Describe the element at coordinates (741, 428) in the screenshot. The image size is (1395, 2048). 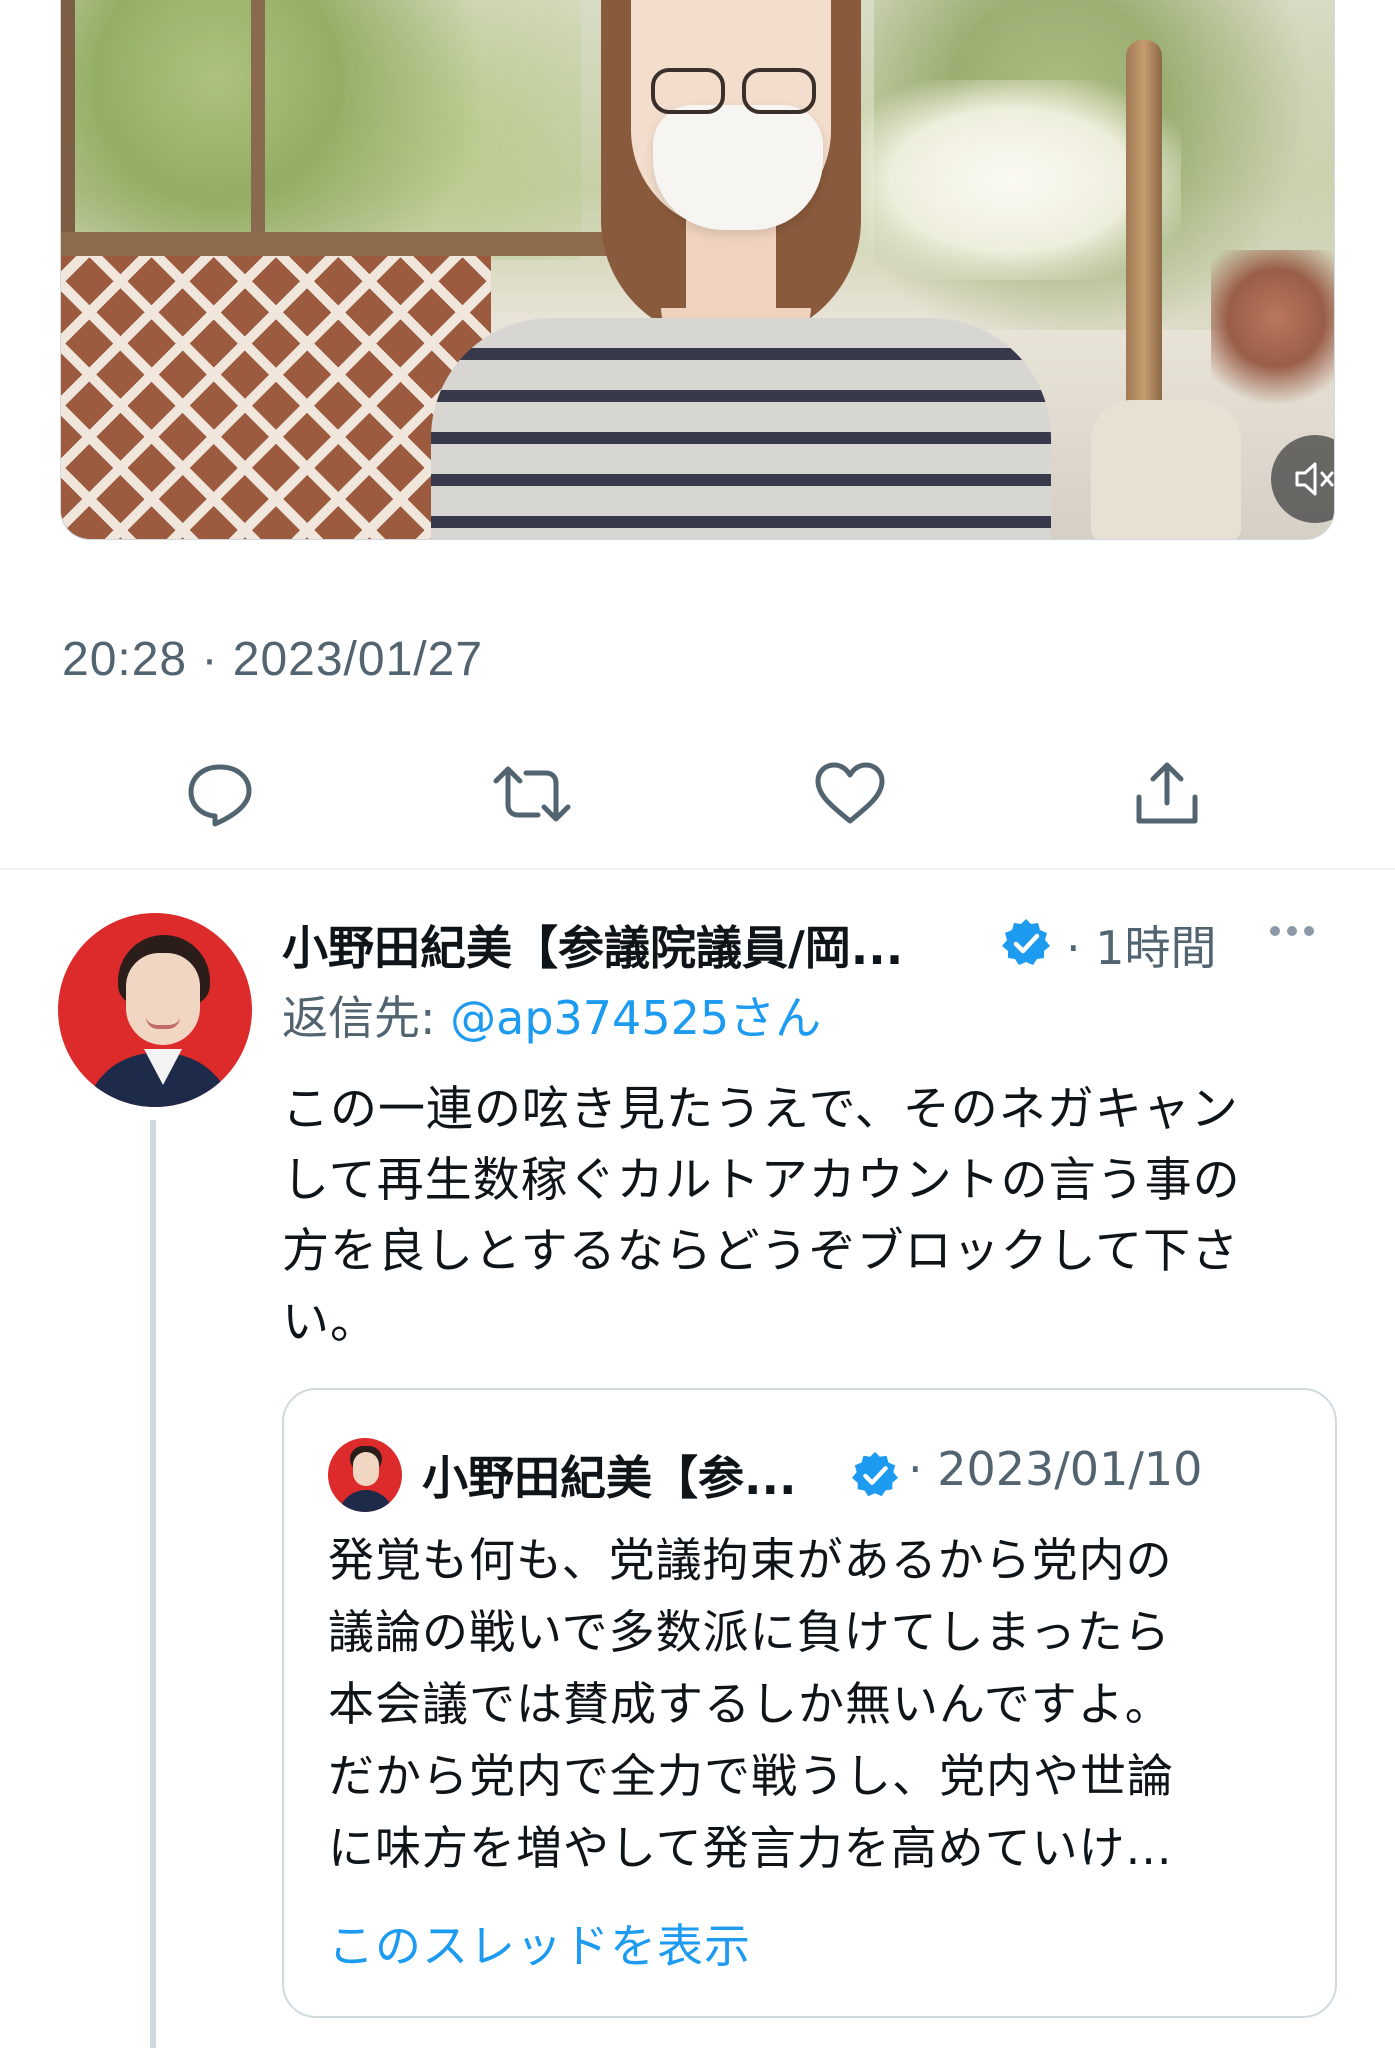
I see `striped-sweater` at that location.